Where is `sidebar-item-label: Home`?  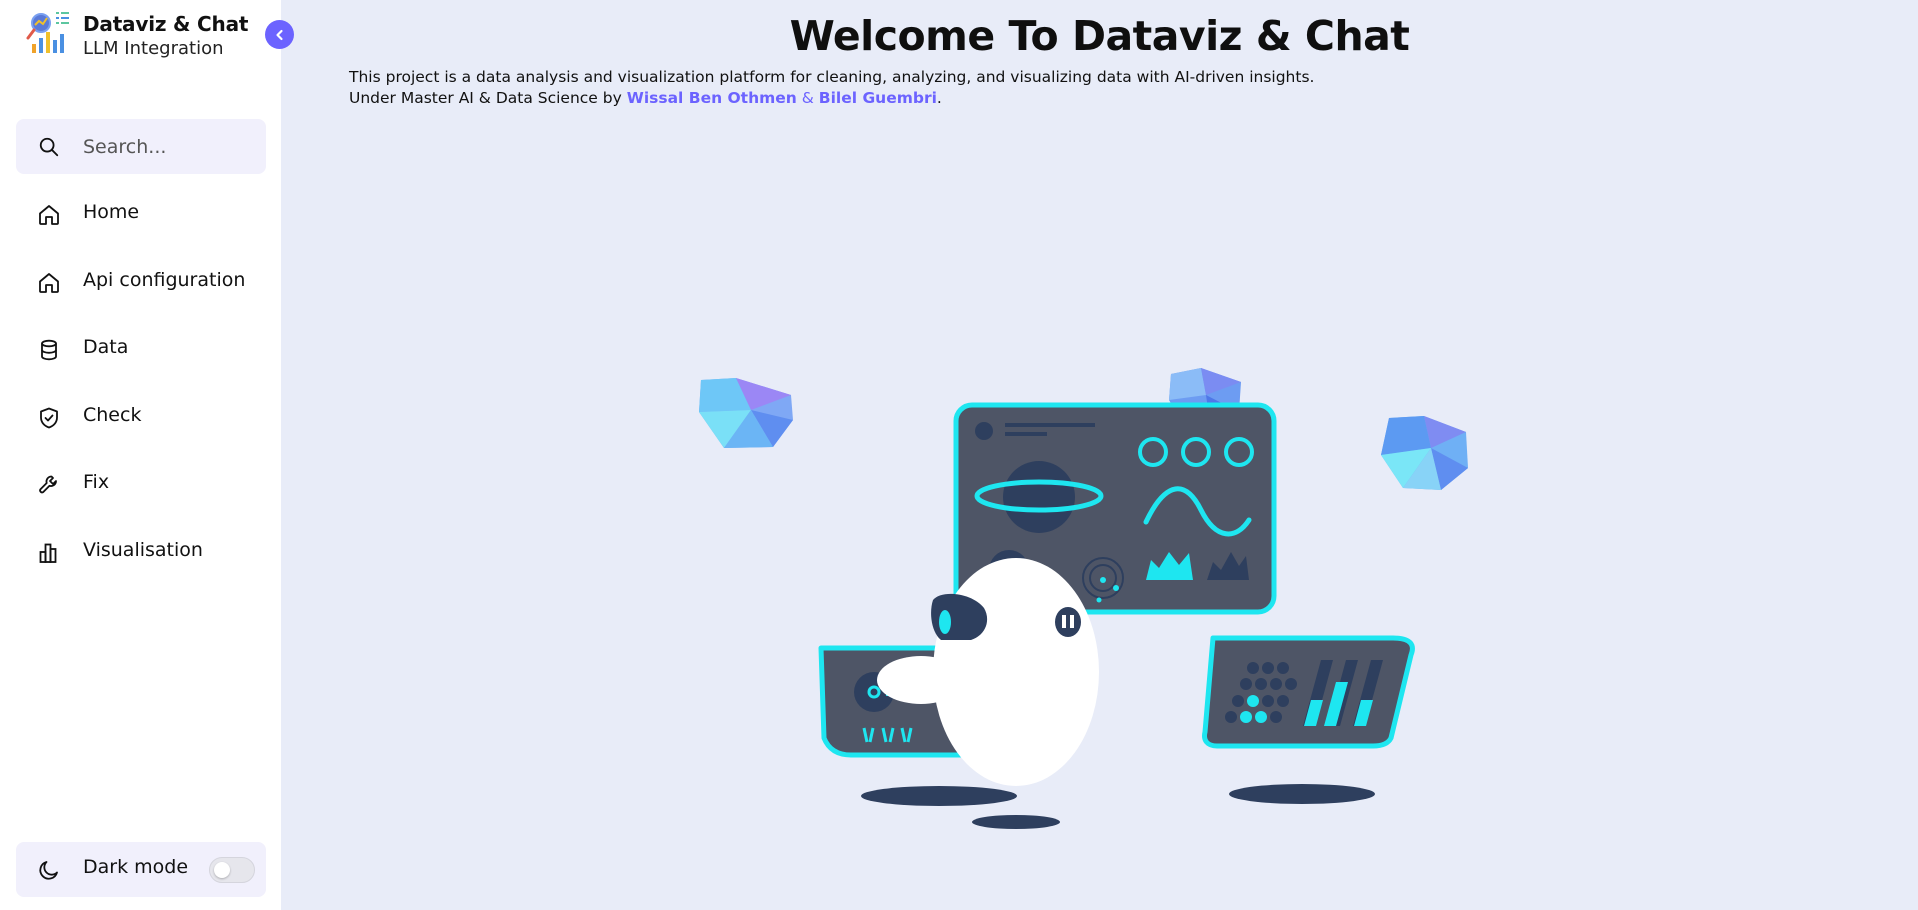 sidebar-item-label: Home is located at coordinates (111, 212).